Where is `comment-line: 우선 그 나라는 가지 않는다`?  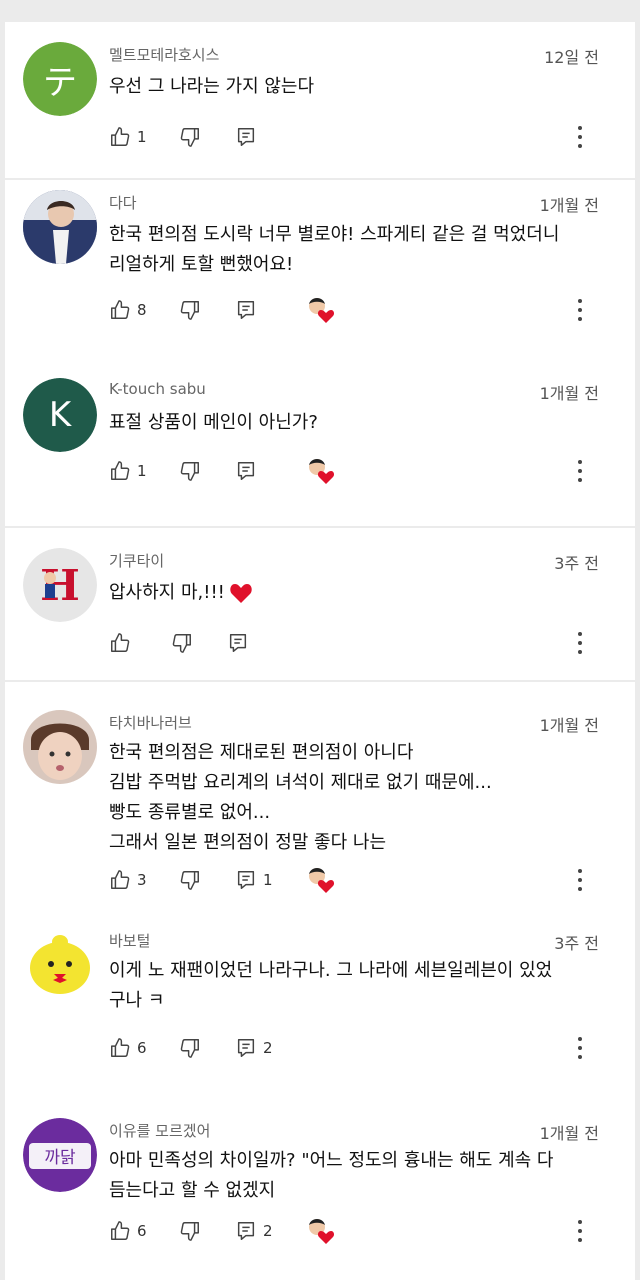 comment-line: 우선 그 나라는 가지 않는다 is located at coordinates (212, 86).